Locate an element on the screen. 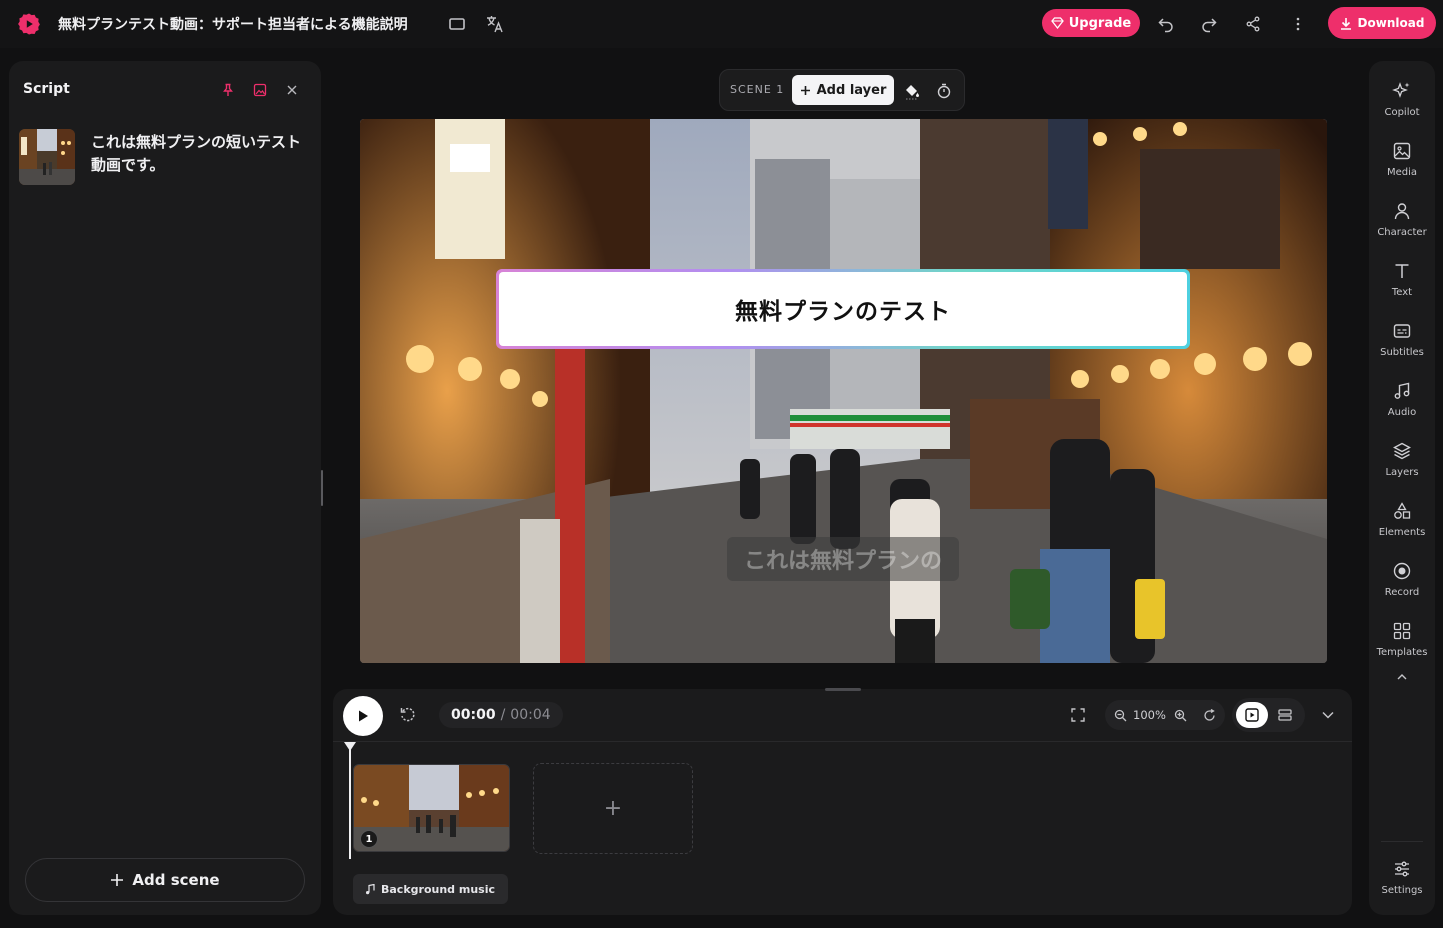 The height and width of the screenshot is (928, 1443). logo-icon is located at coordinates (29, 24).